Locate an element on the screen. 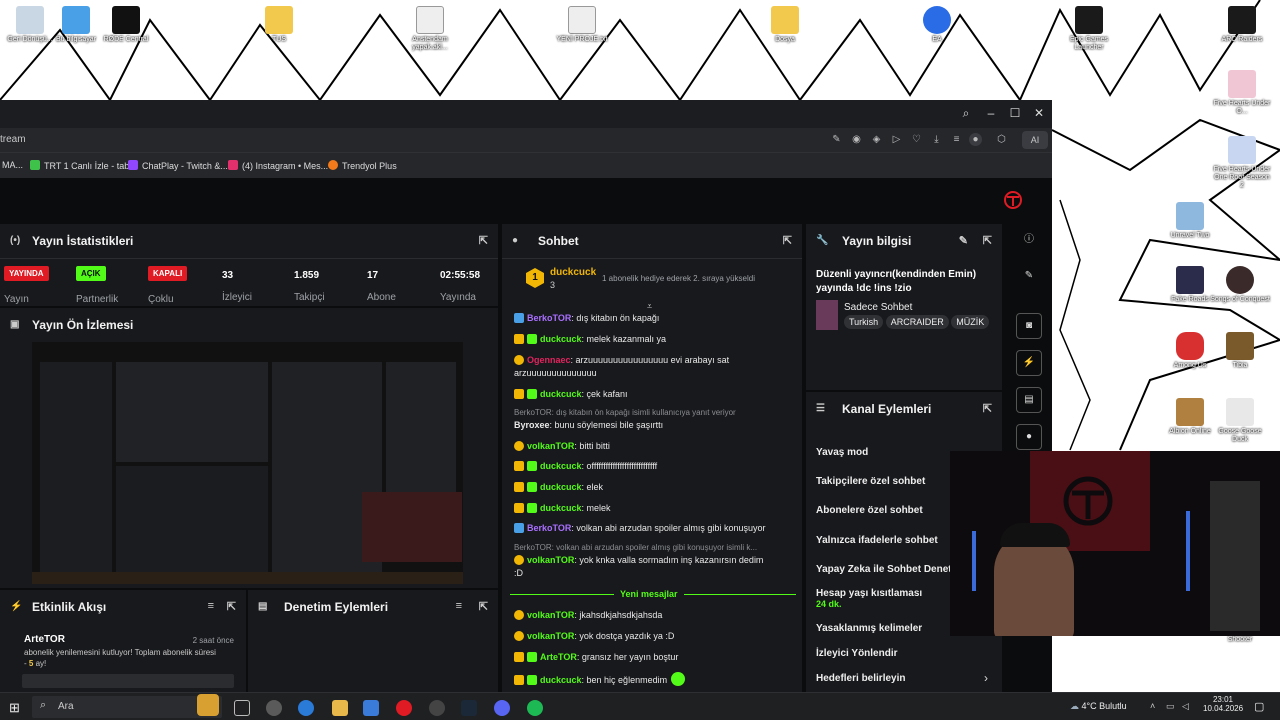 The width and height of the screenshot is (1280, 720). steam-icon is located at coordinates (469, 708).